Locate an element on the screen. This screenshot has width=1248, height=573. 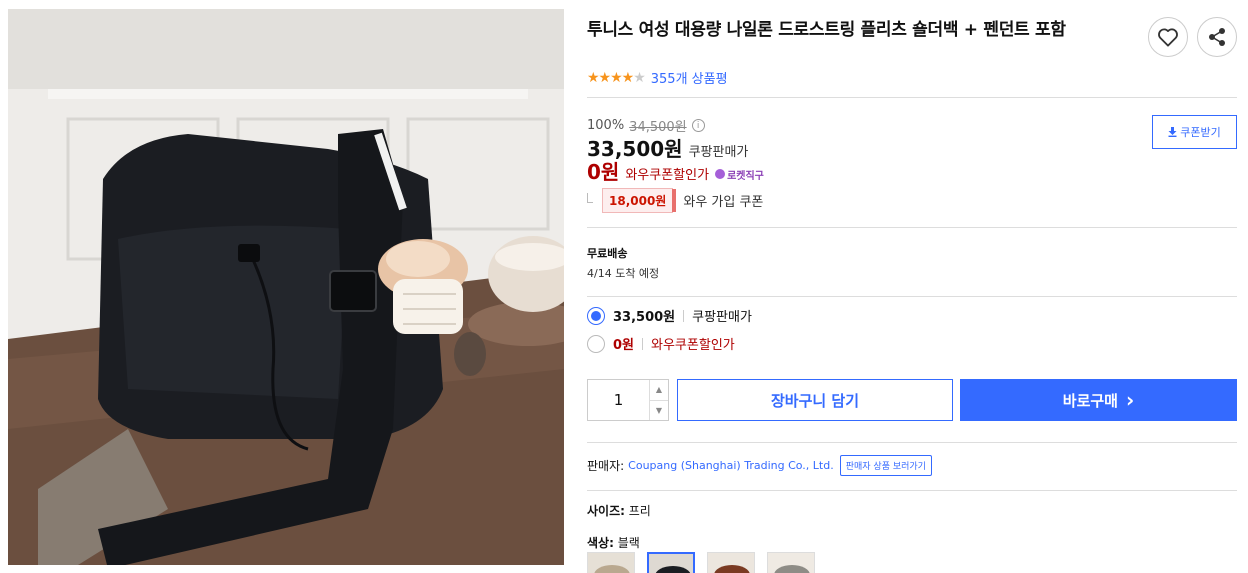
buy-now-label: 바로구매 is located at coordinates (1090, 400).